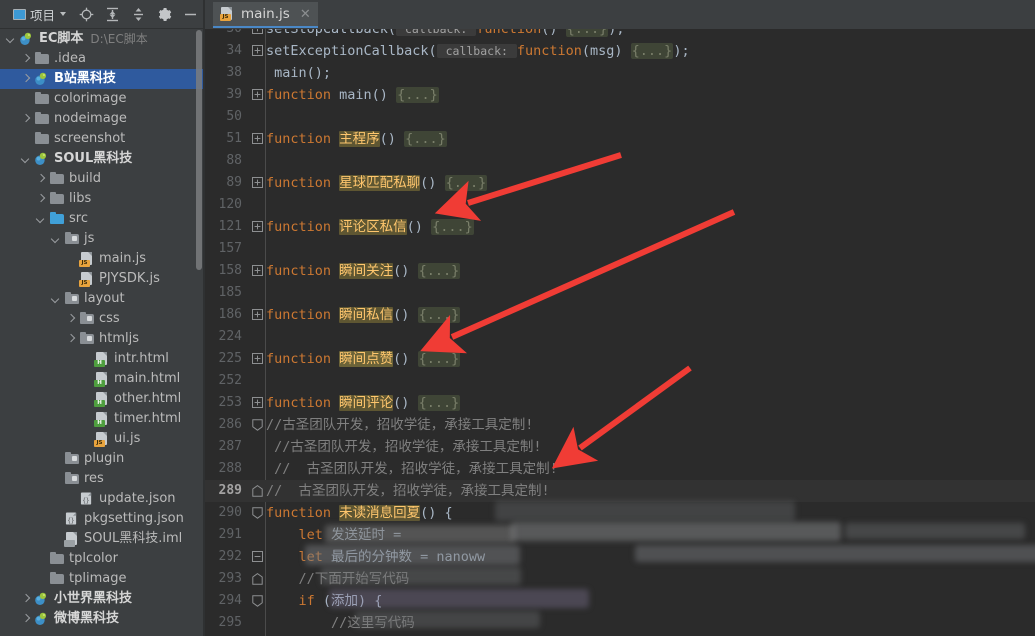  Describe the element at coordinates (620, 117) in the screenshot. I see `code-line: 50` at that location.